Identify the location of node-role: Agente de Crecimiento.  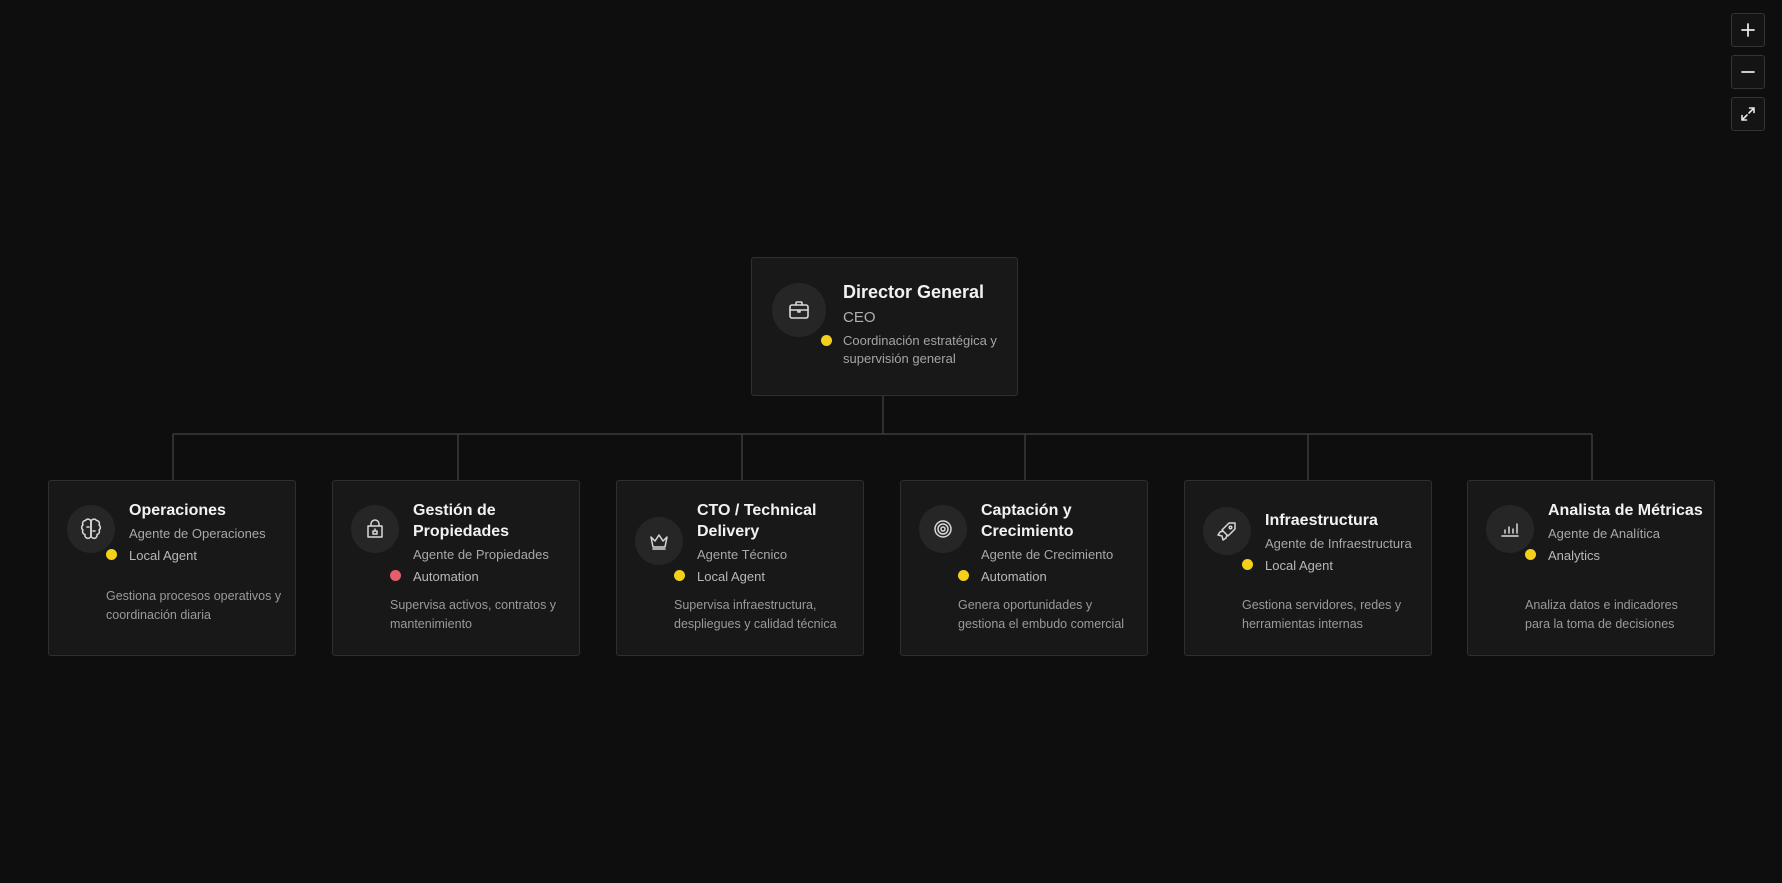
(1047, 554).